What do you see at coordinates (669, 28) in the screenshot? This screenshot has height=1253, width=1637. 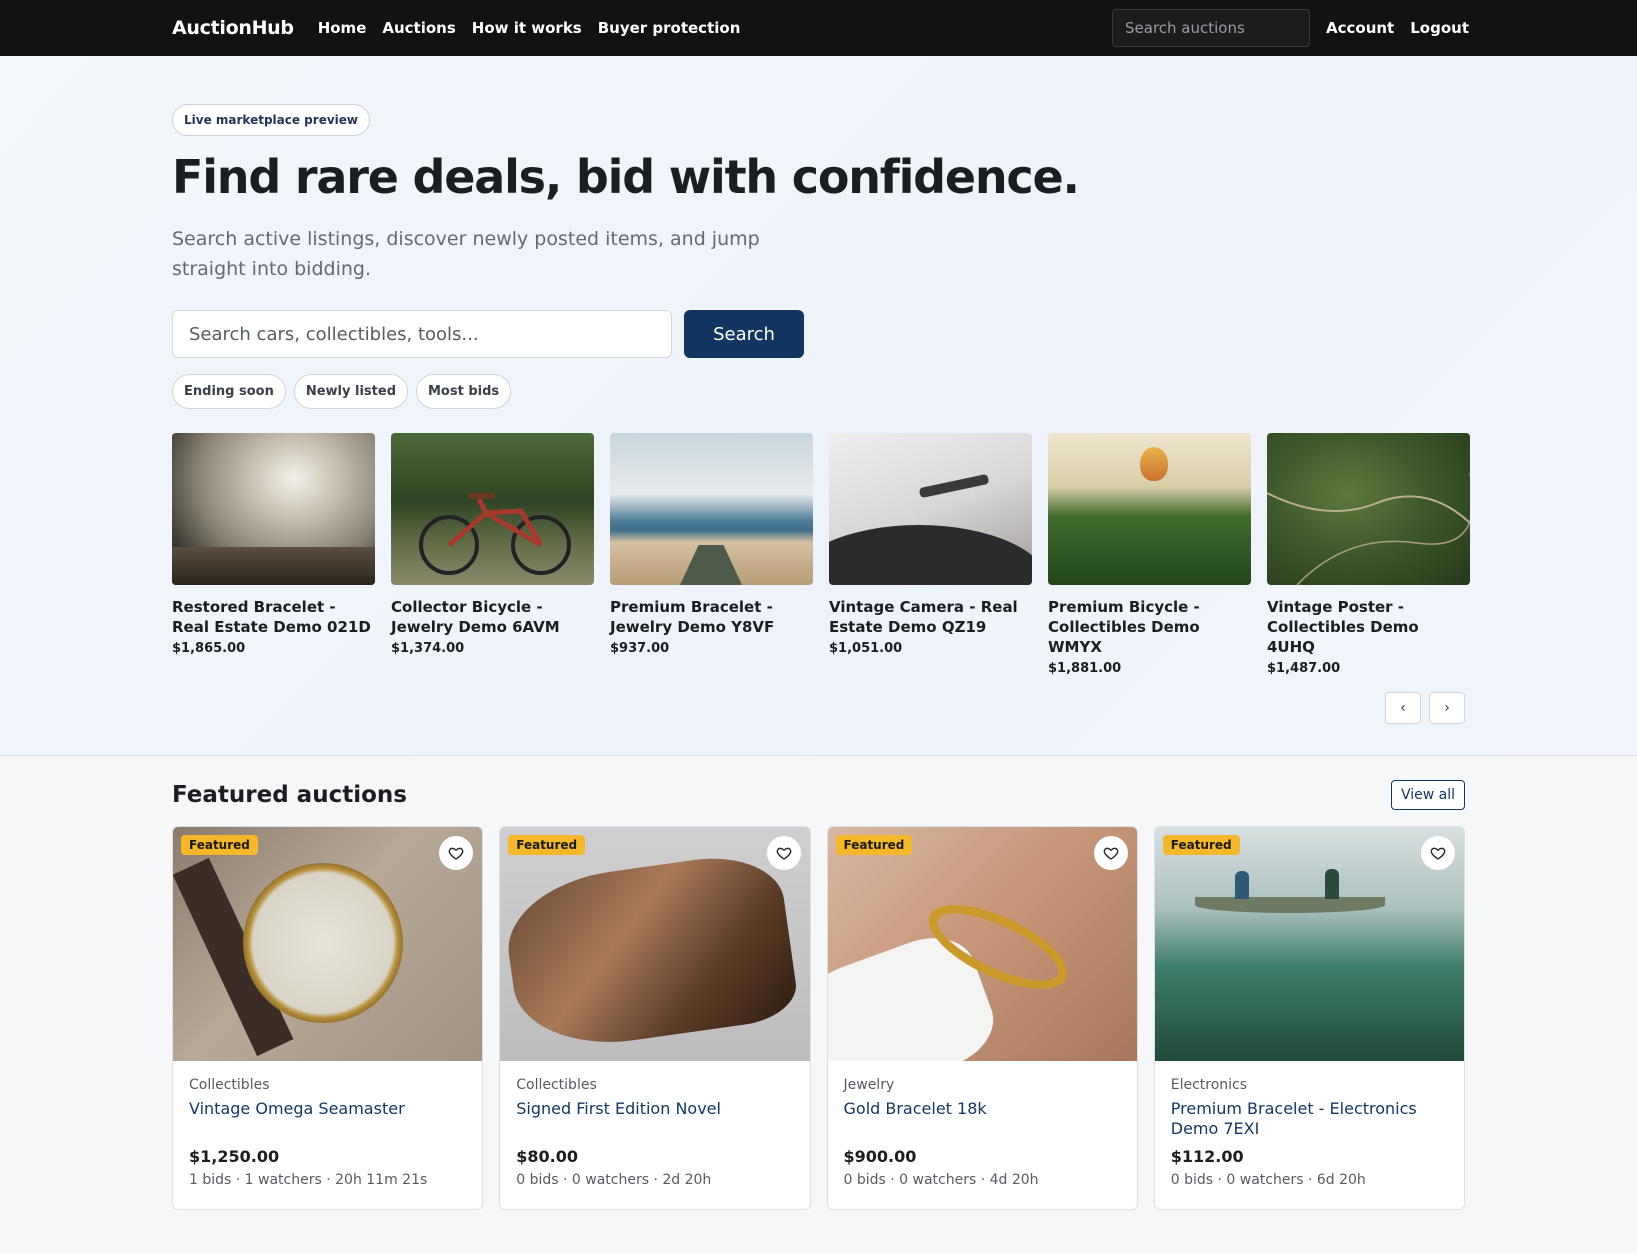 I see `nav-link-buyer-protection: Buyer protection` at bounding box center [669, 28].